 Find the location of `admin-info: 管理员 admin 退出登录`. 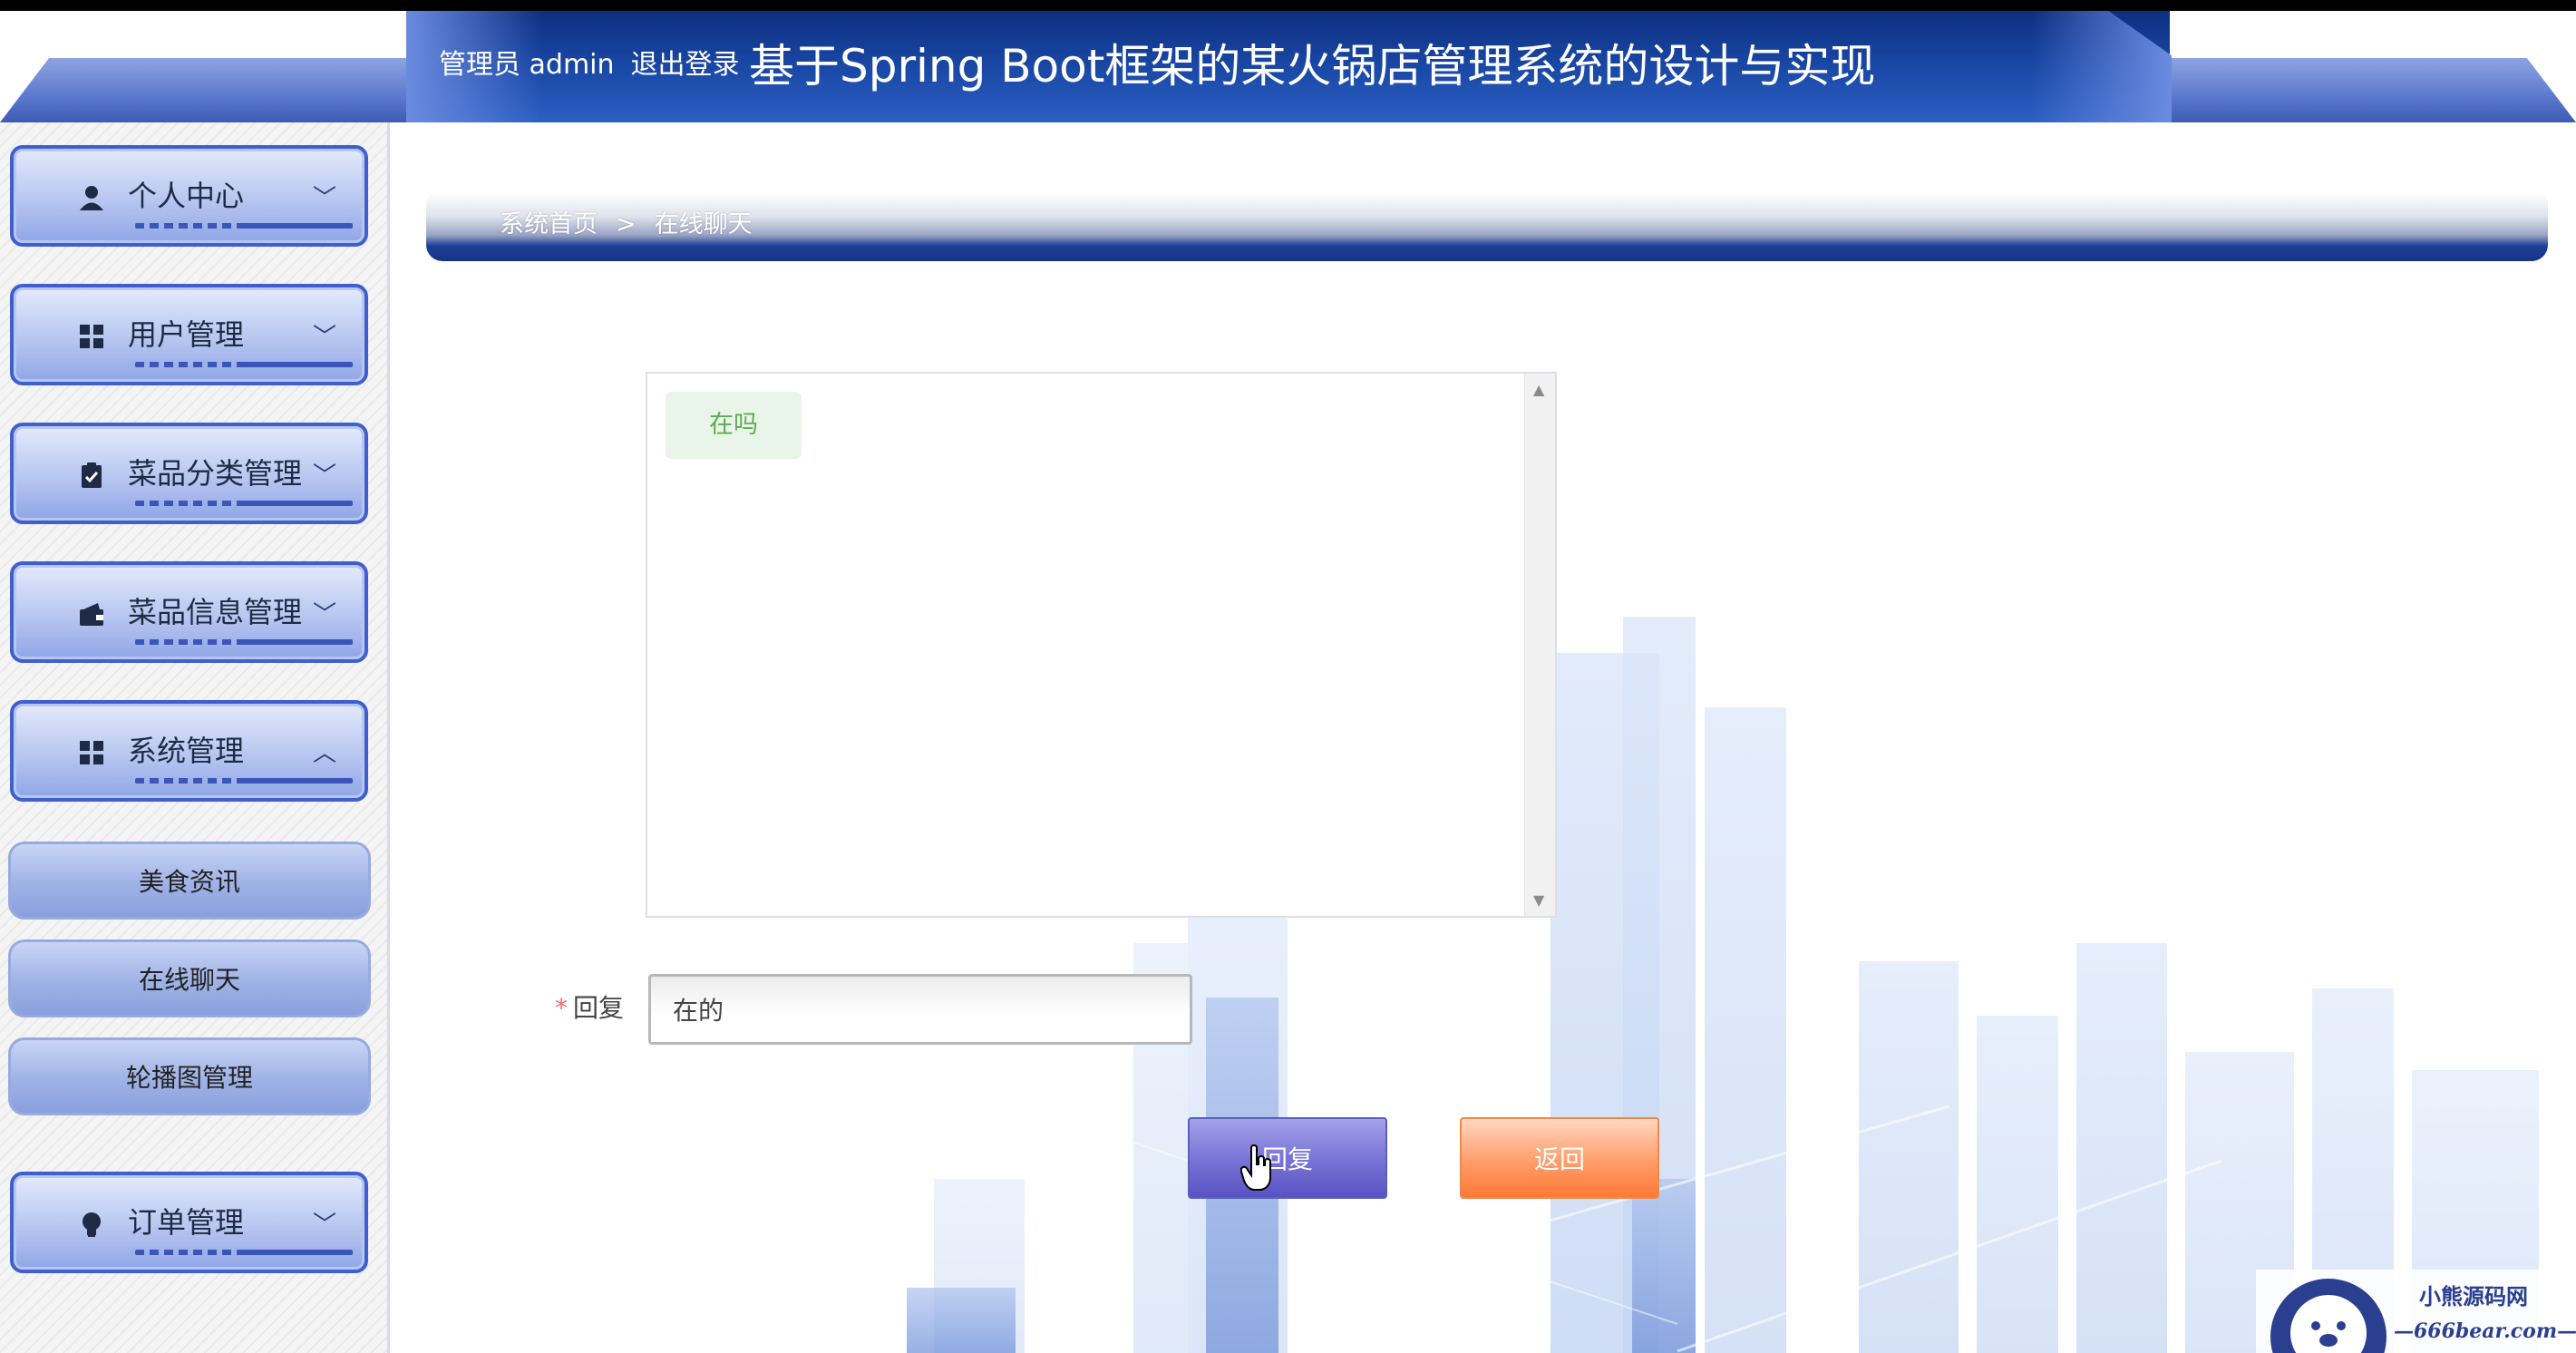

admin-info: 管理员 admin 退出登录 is located at coordinates (597, 65).